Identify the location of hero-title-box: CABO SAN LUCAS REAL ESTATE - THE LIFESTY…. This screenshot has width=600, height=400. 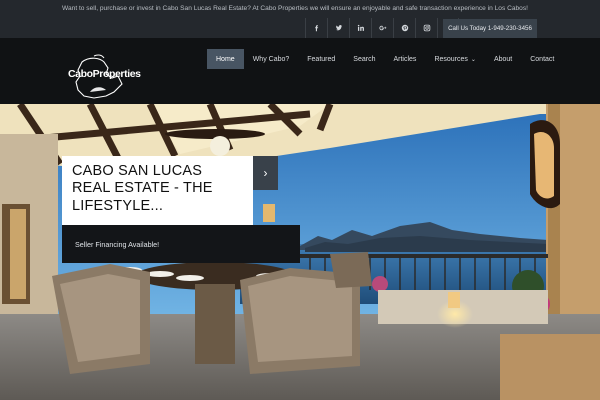
(157, 192).